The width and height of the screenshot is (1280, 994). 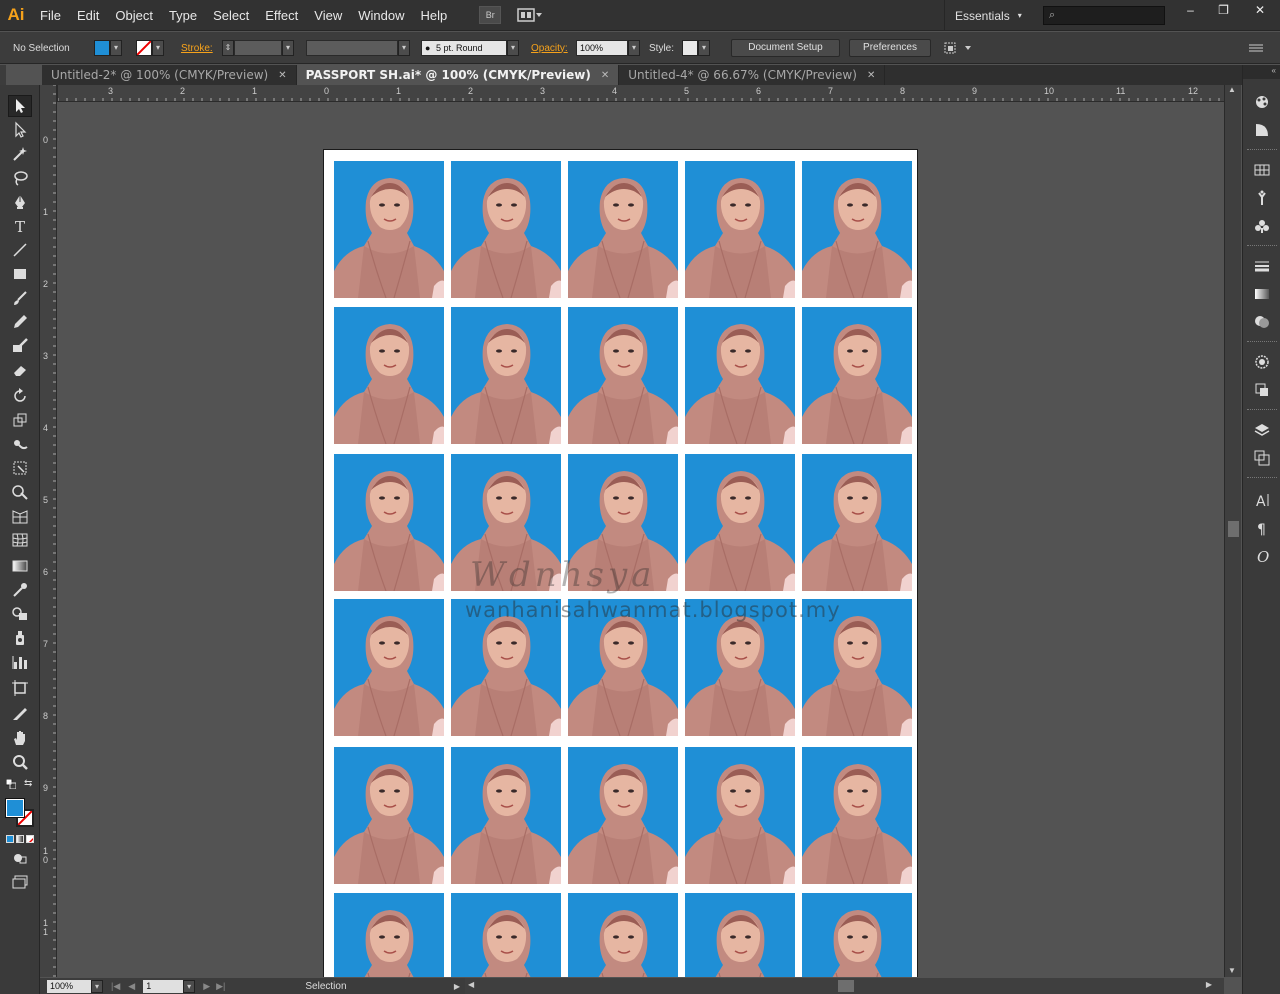 I want to click on menu-type: Type, so click(x=183, y=15).